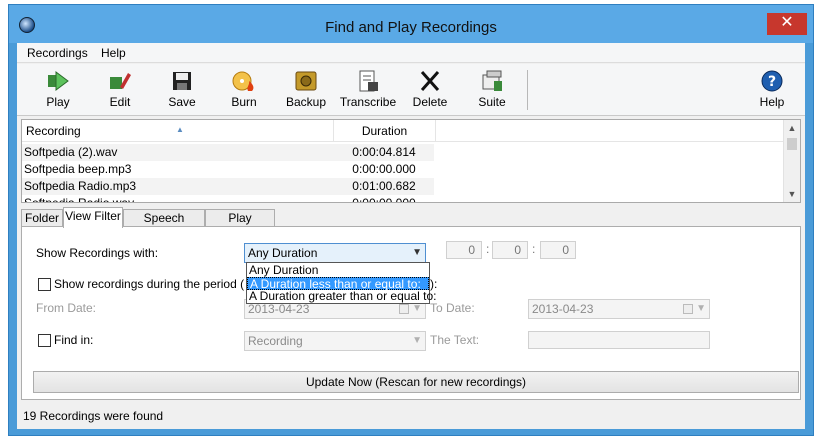 Image resolution: width=824 pixels, height=448 pixels. Describe the element at coordinates (791, 161) in the screenshot. I see `list-scrollbar: ▲ ▼` at that location.